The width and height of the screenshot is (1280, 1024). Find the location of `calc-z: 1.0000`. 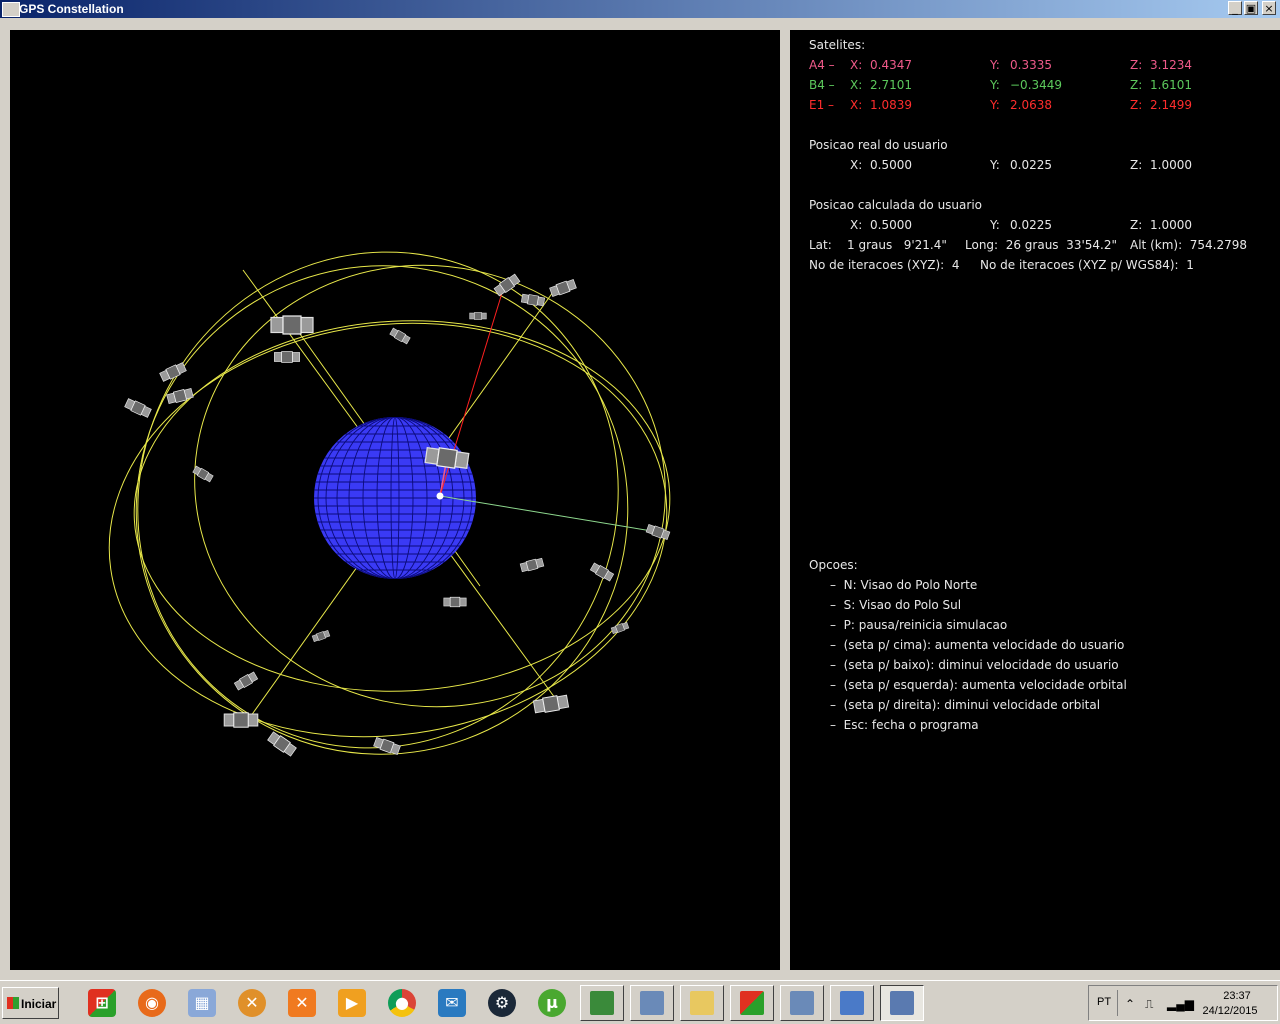

calc-z: 1.0000 is located at coordinates (1171, 225).